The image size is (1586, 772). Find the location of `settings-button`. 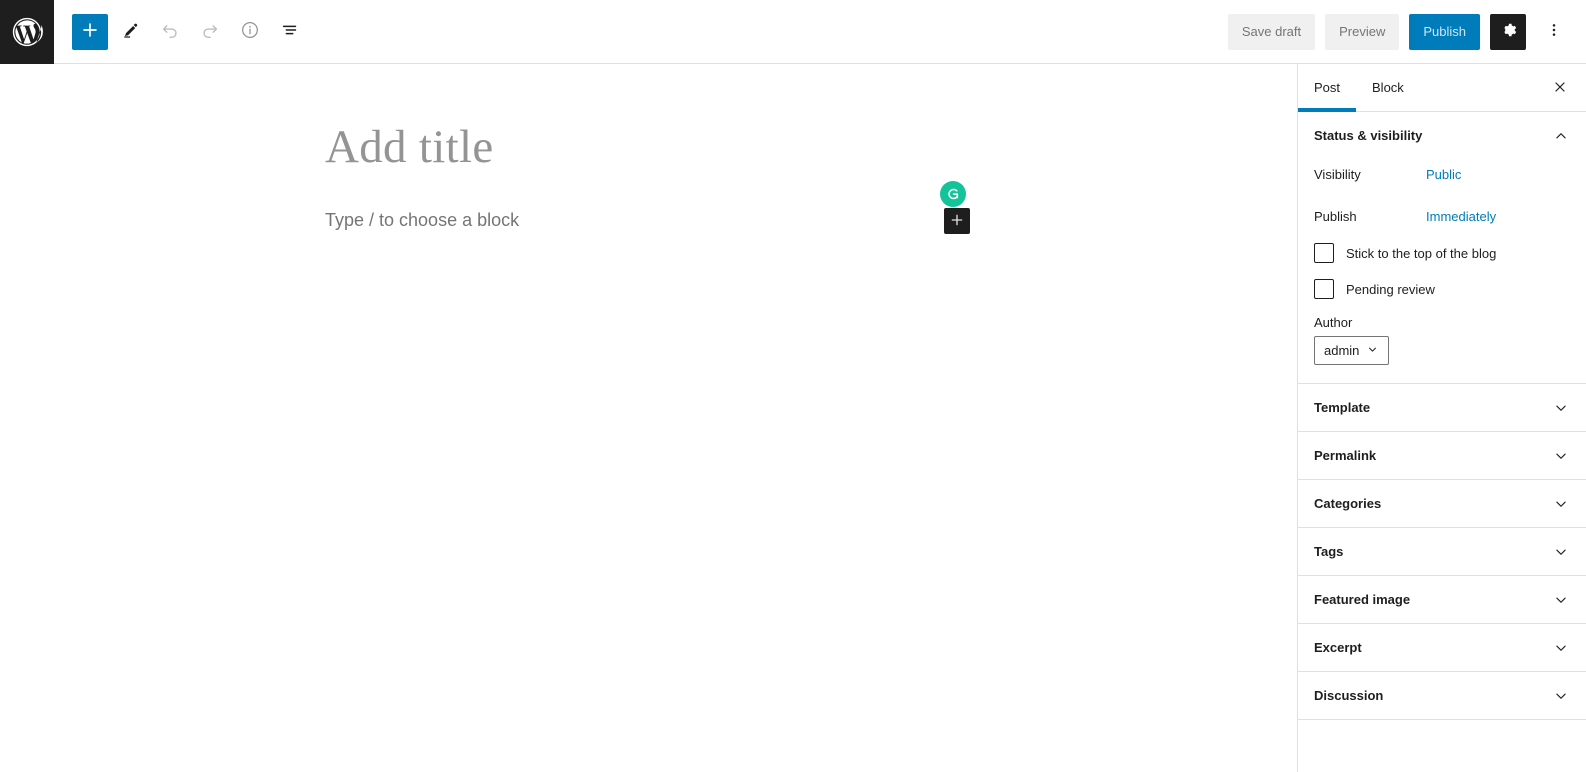

settings-button is located at coordinates (1508, 31).